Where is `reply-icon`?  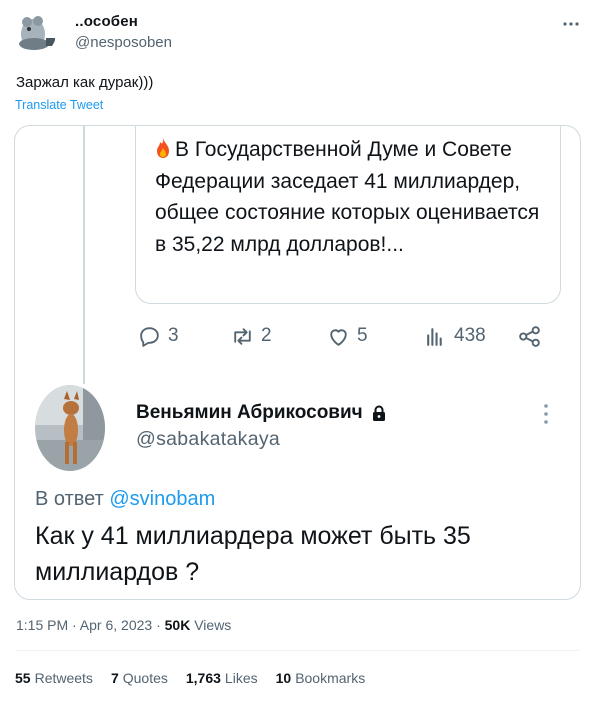 reply-icon is located at coordinates (149, 336).